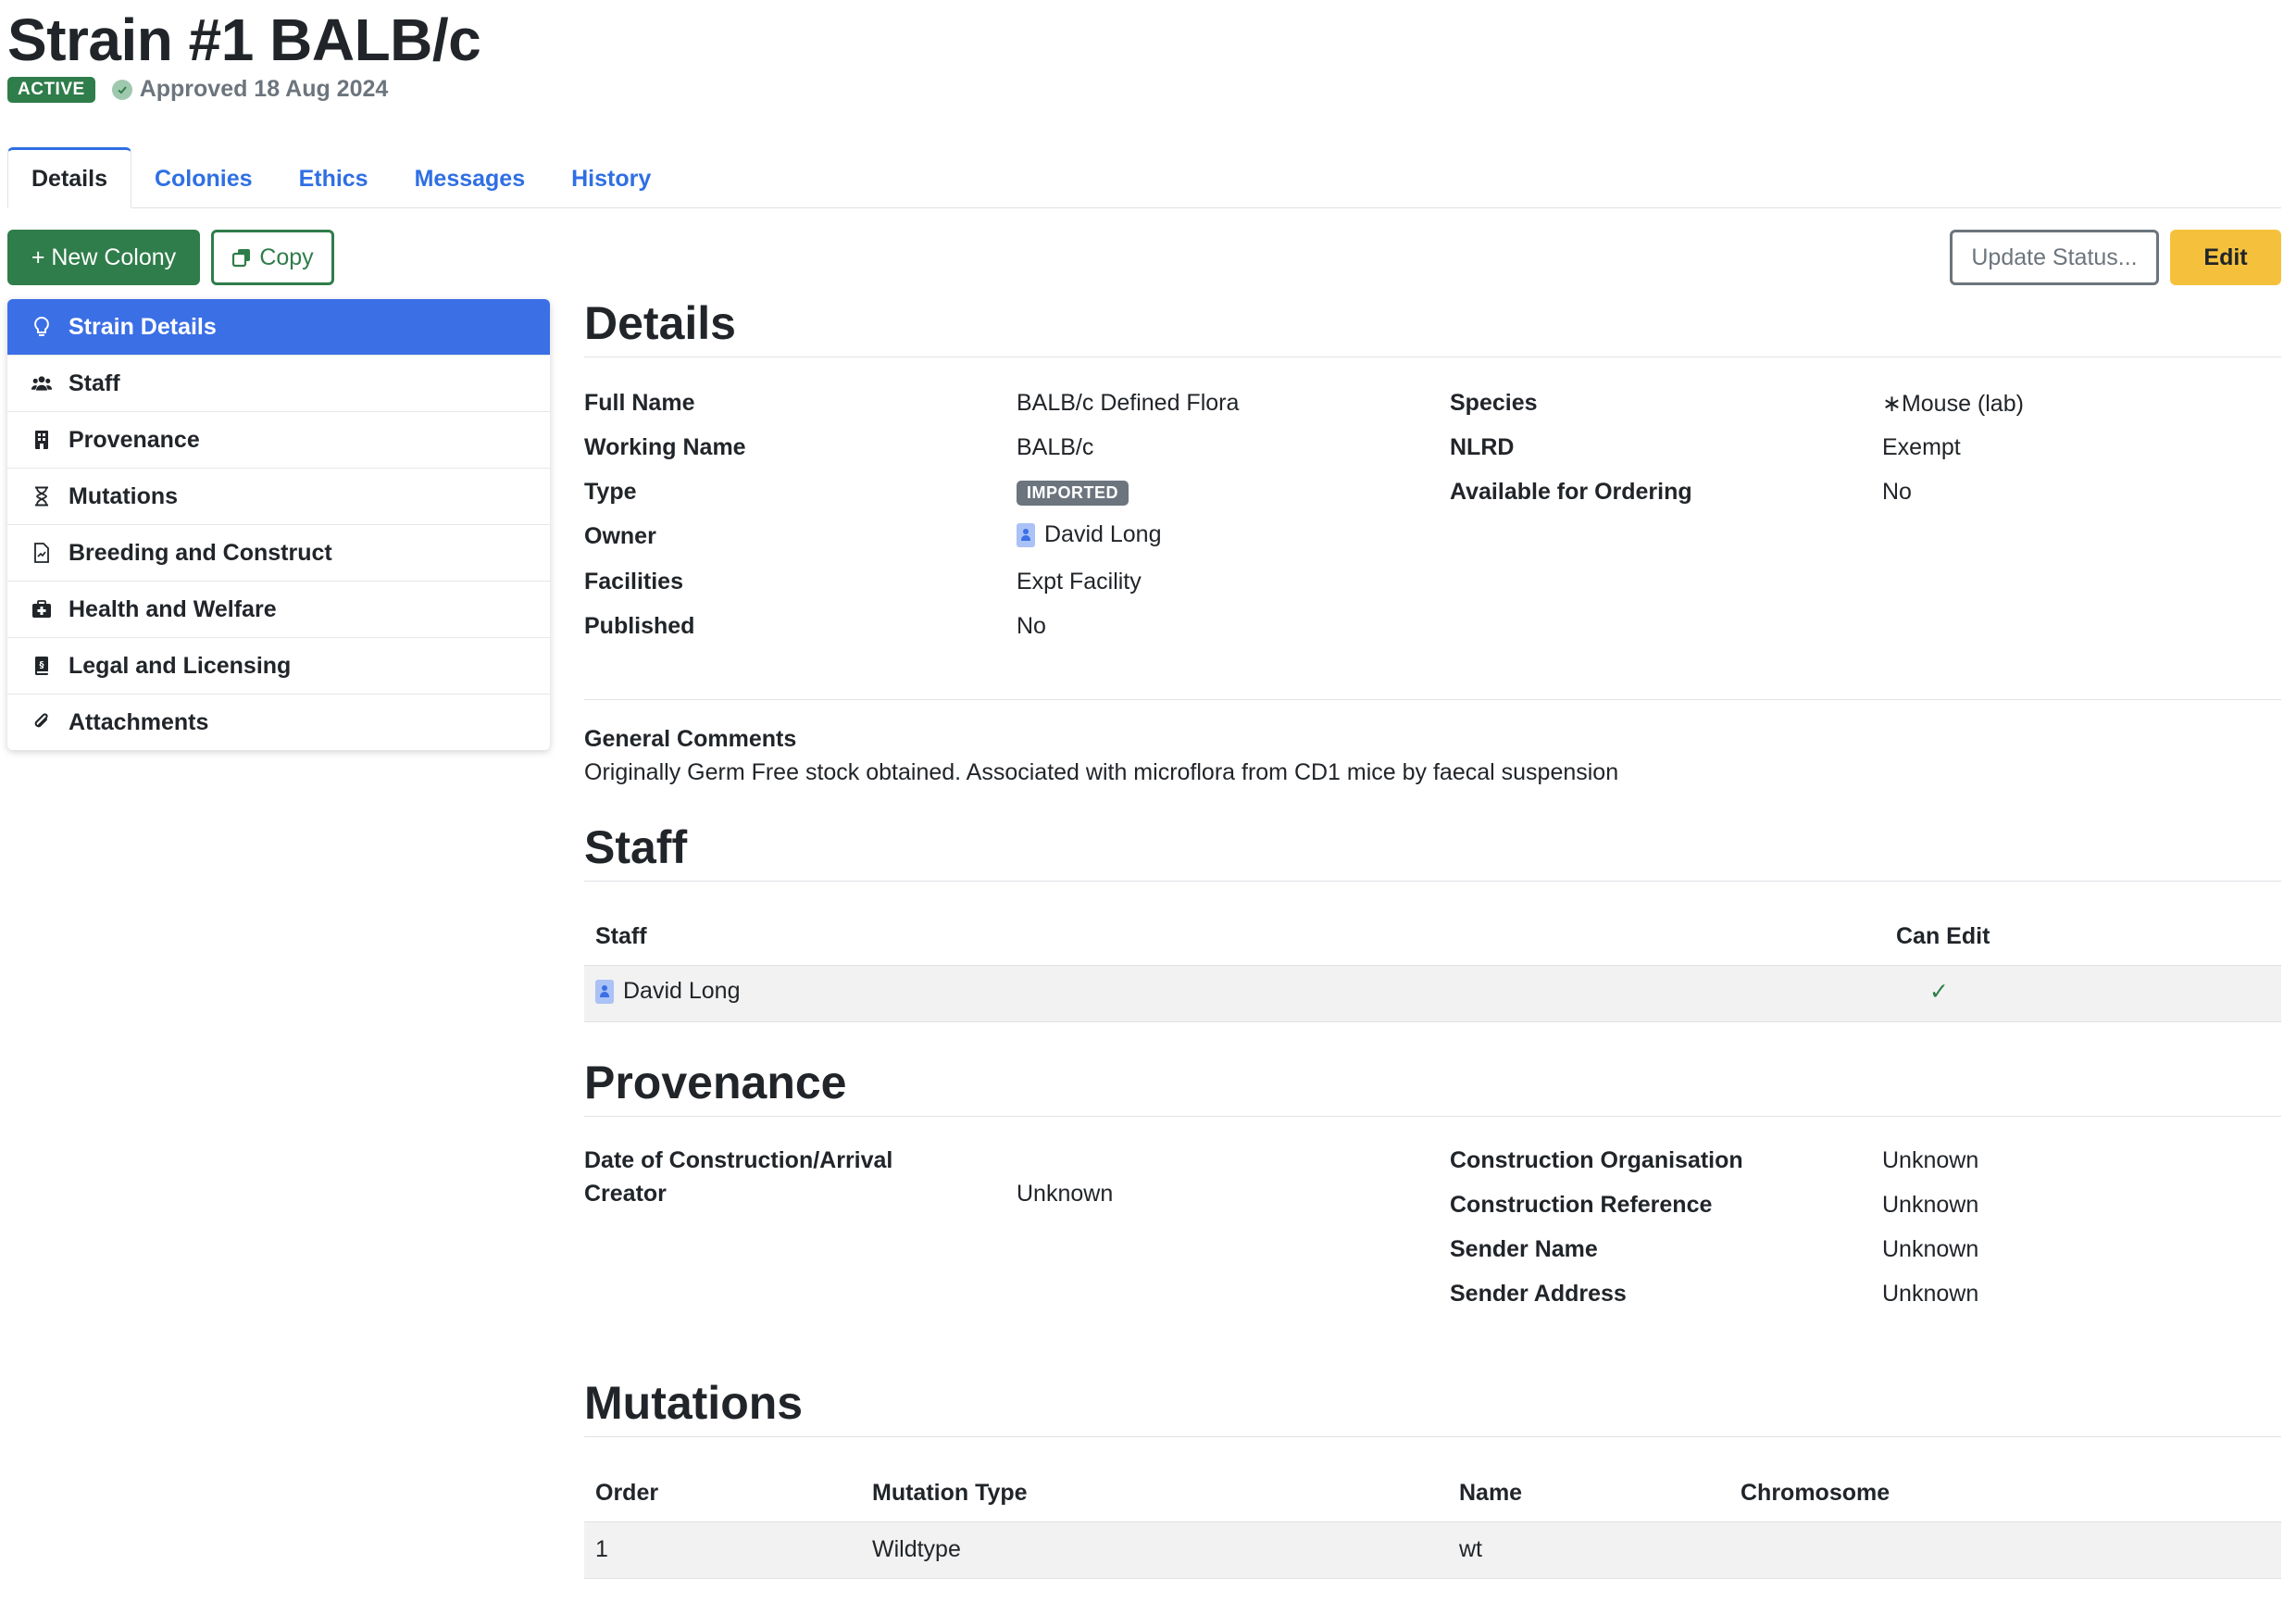  What do you see at coordinates (41, 327) in the screenshot?
I see `lightbulb-icon` at bounding box center [41, 327].